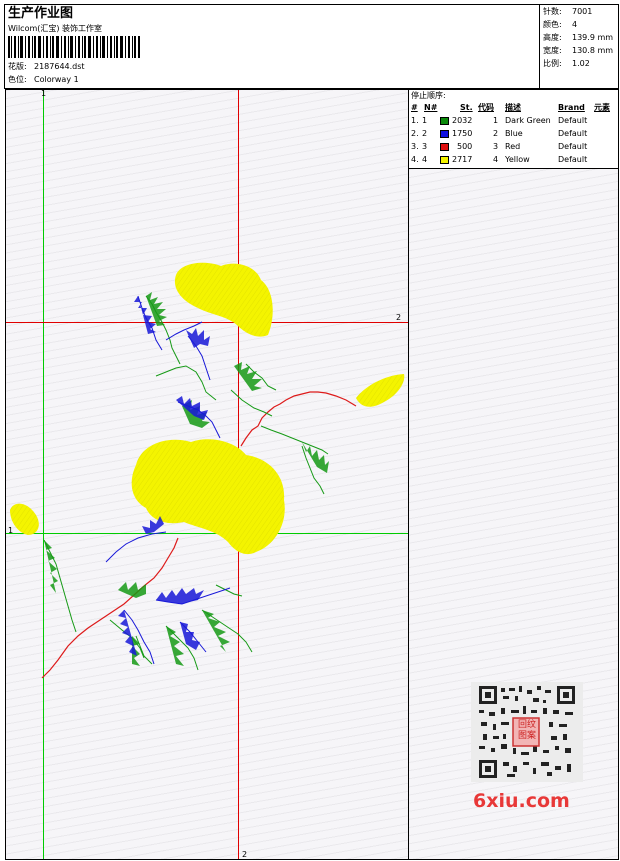  Describe the element at coordinates (582, 11) in the screenshot. I see `stat-stitches-value: 7001` at that location.